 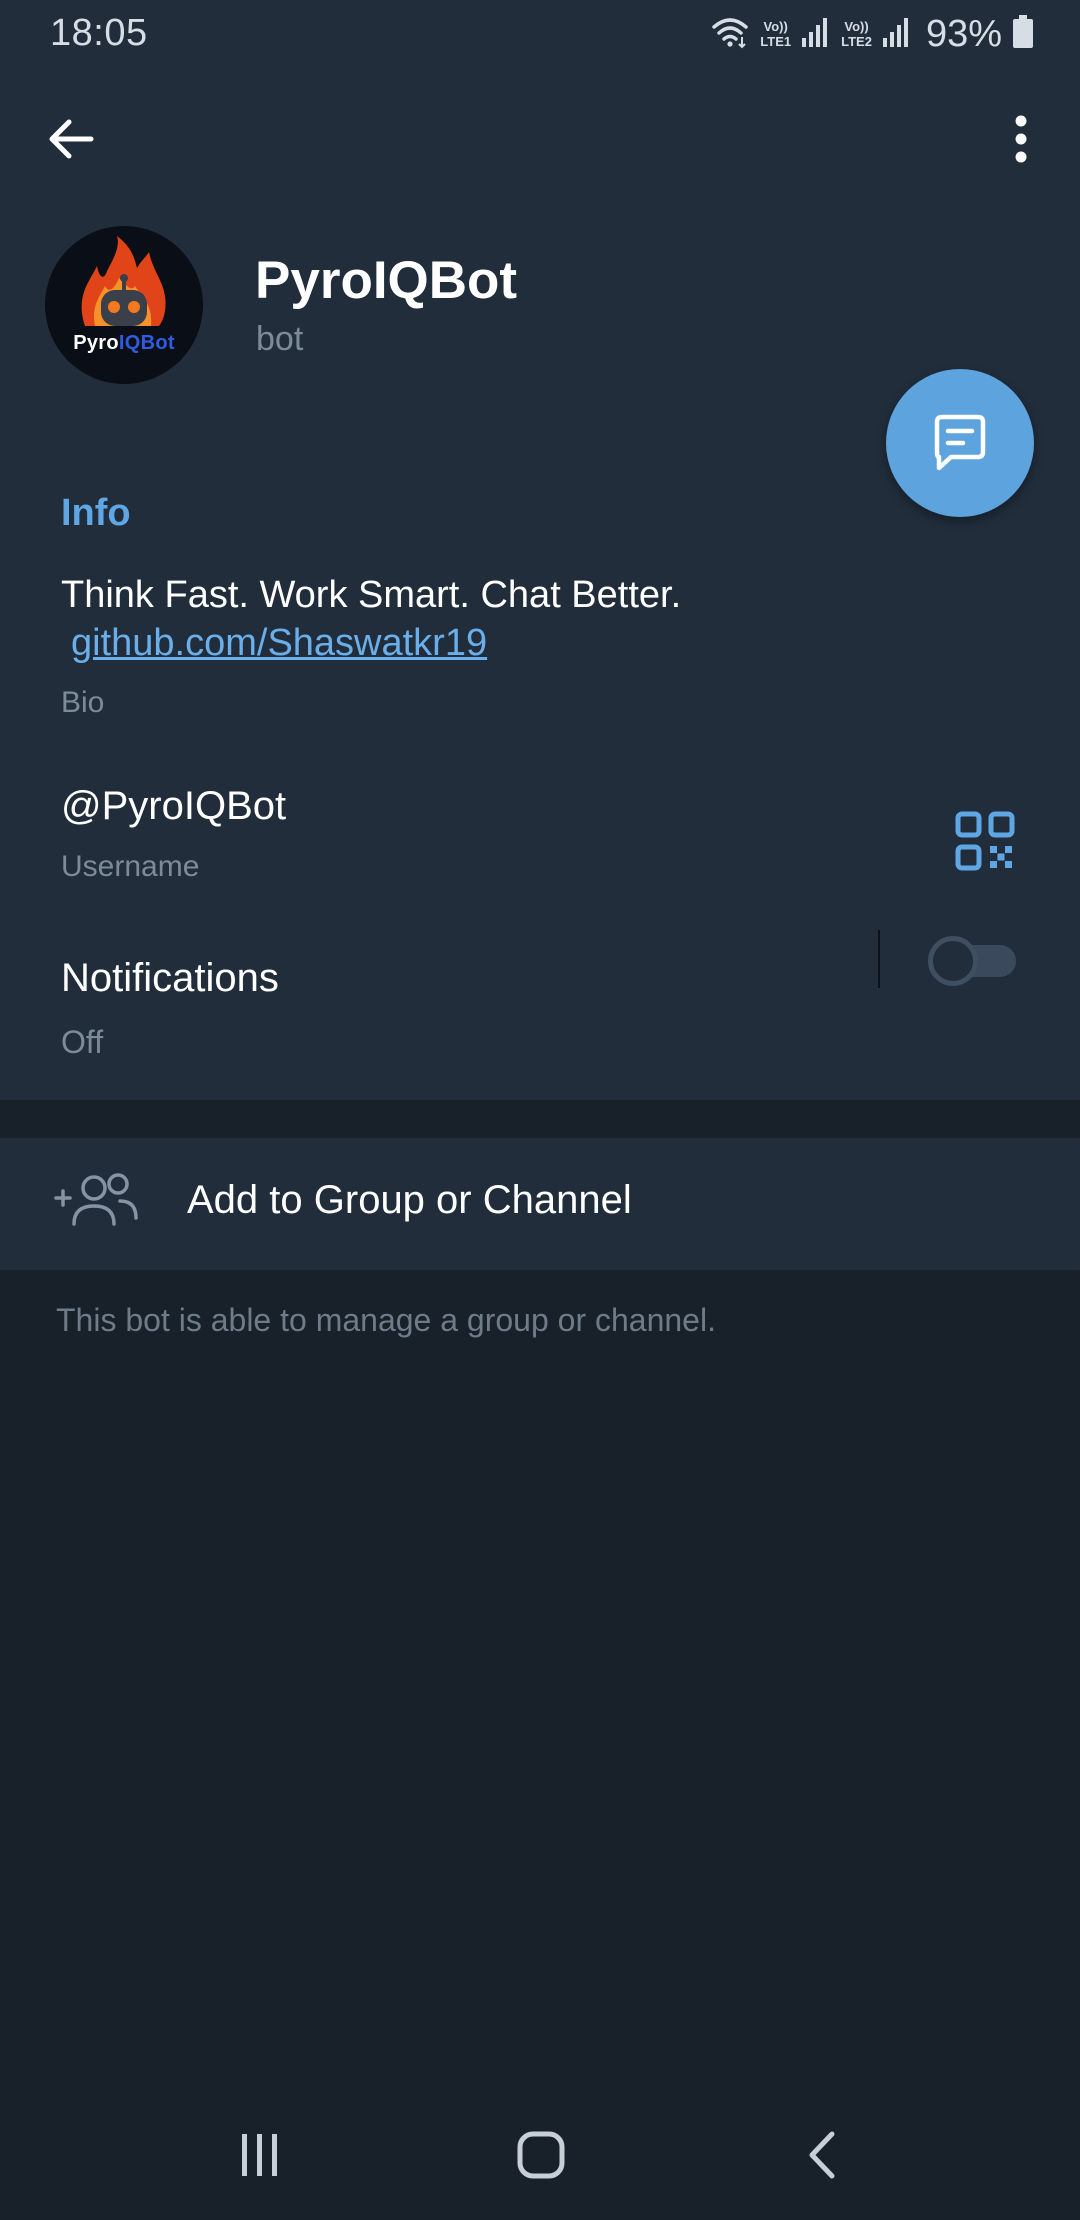 What do you see at coordinates (99, 33) in the screenshot?
I see `status-time: 18:05` at bounding box center [99, 33].